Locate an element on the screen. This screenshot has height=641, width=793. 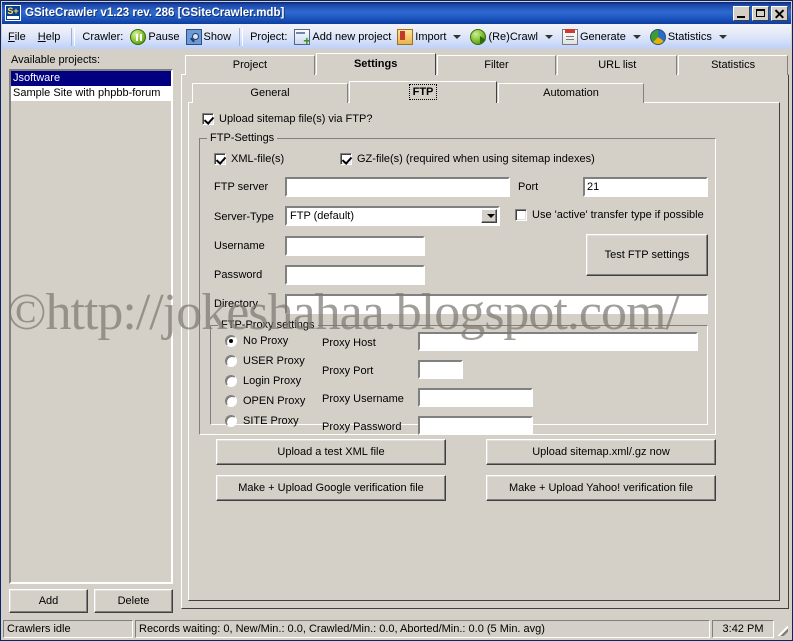
menu-item-help: Help is located at coordinates (49, 37).